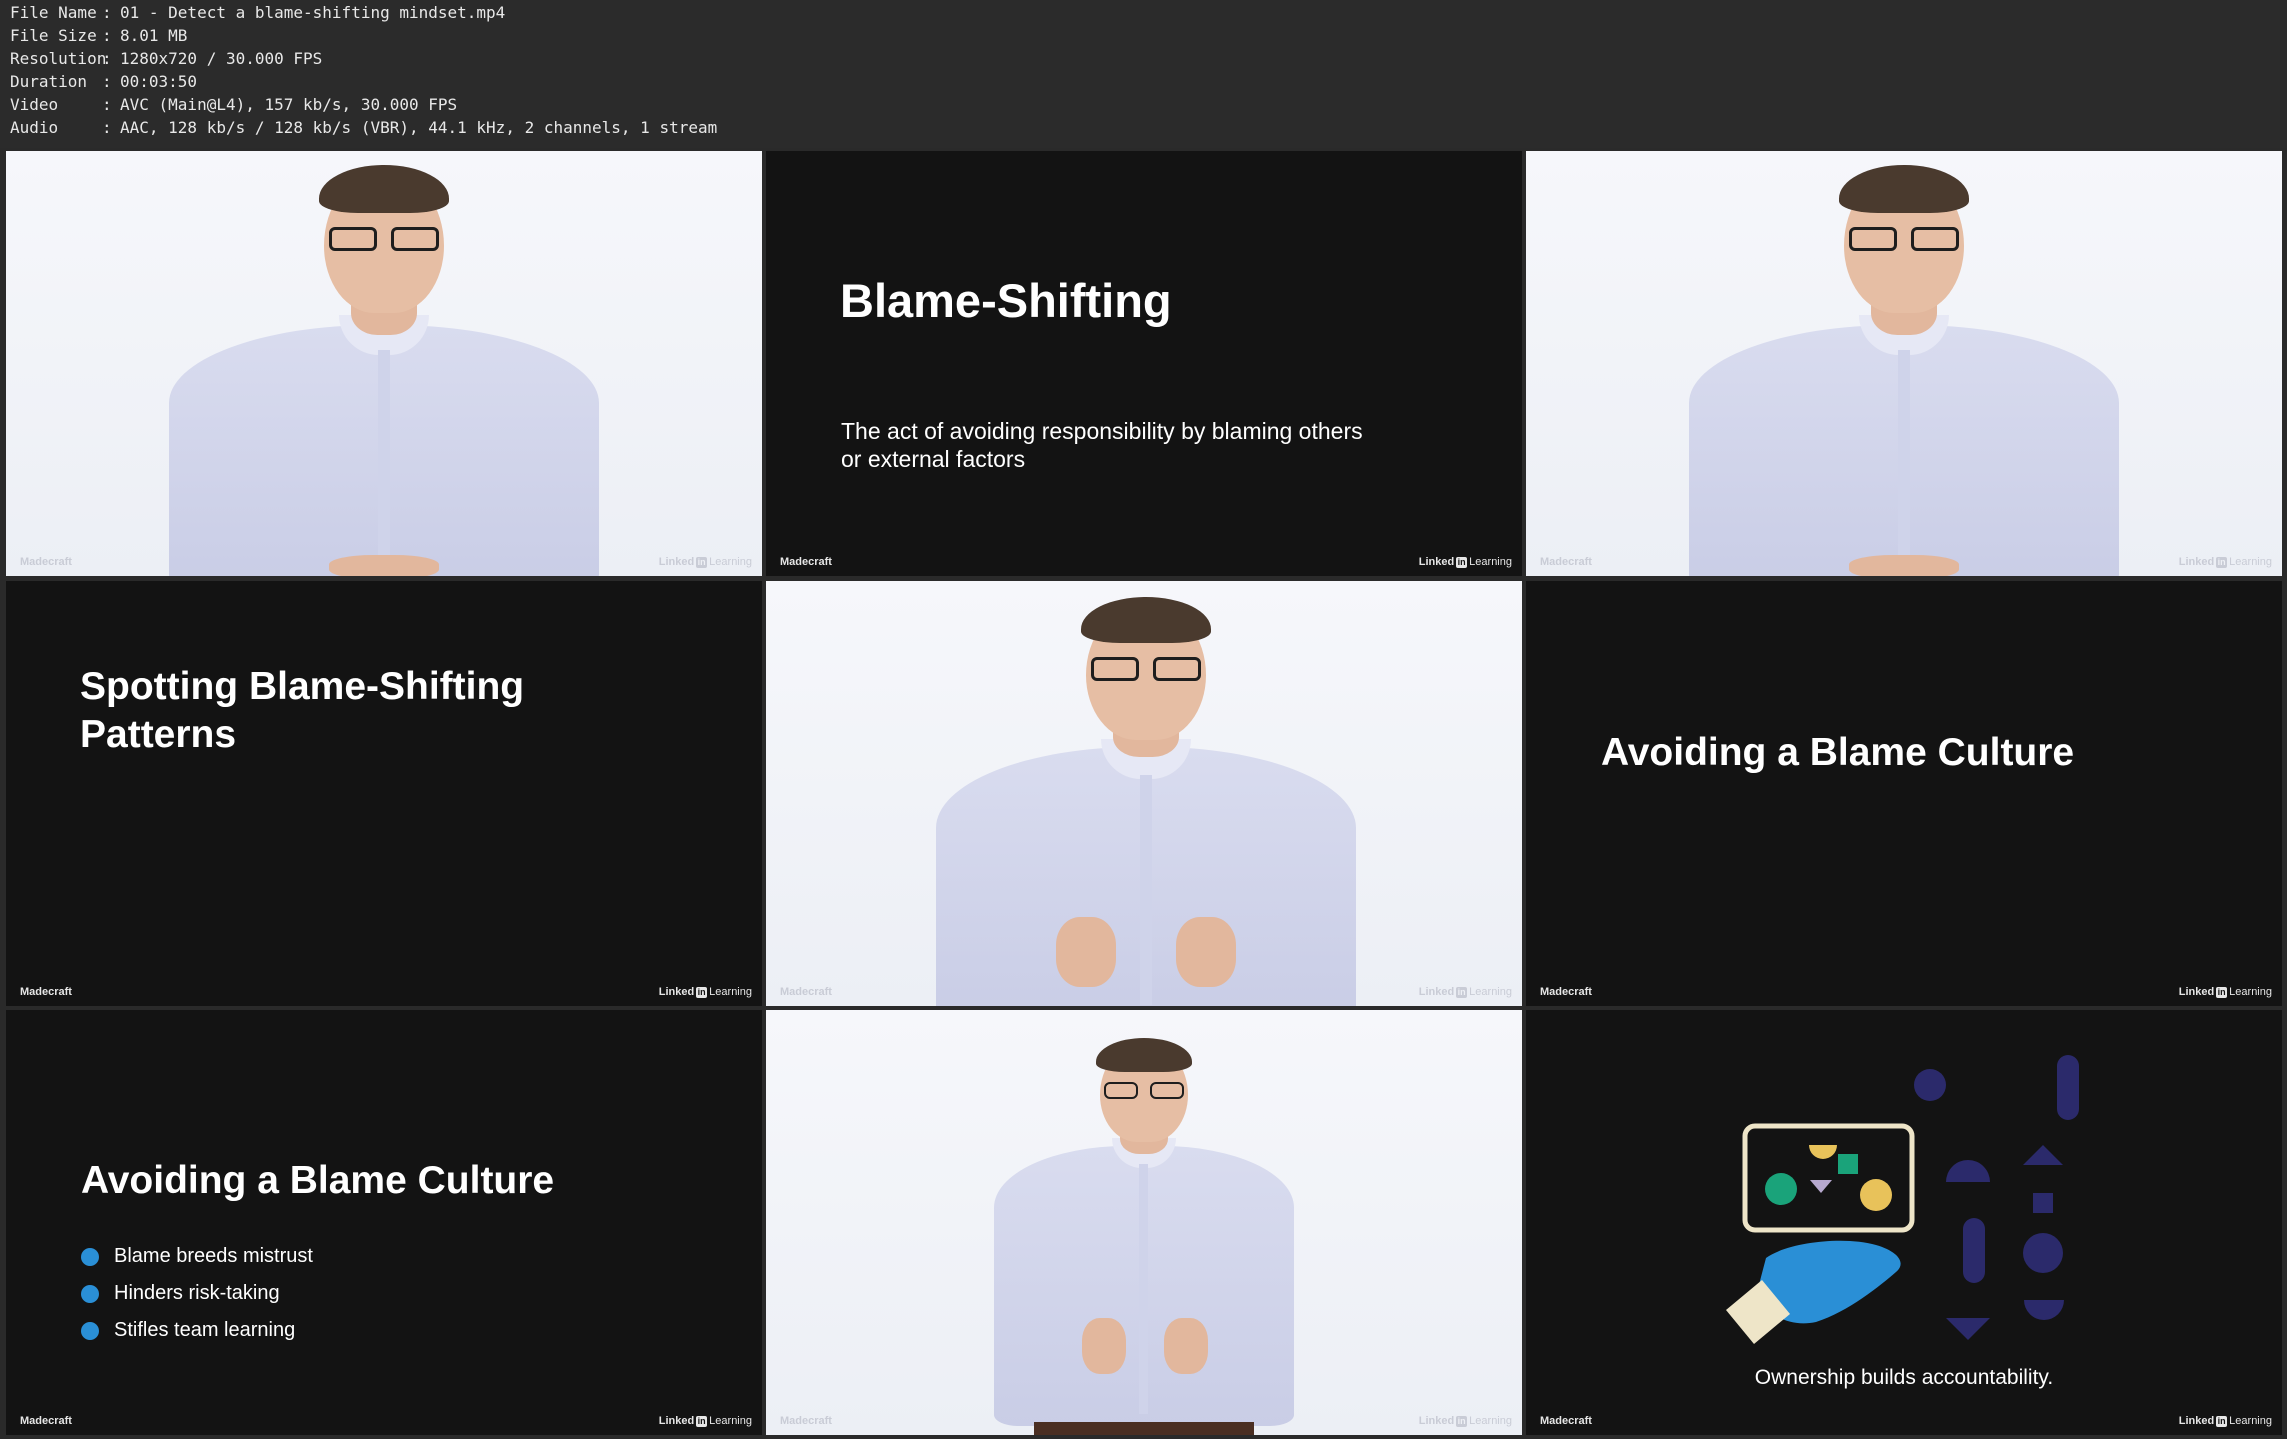  Describe the element at coordinates (302, 686) in the screenshot. I see `slide-title-line-1: Spotting Blame-Shifting` at that location.